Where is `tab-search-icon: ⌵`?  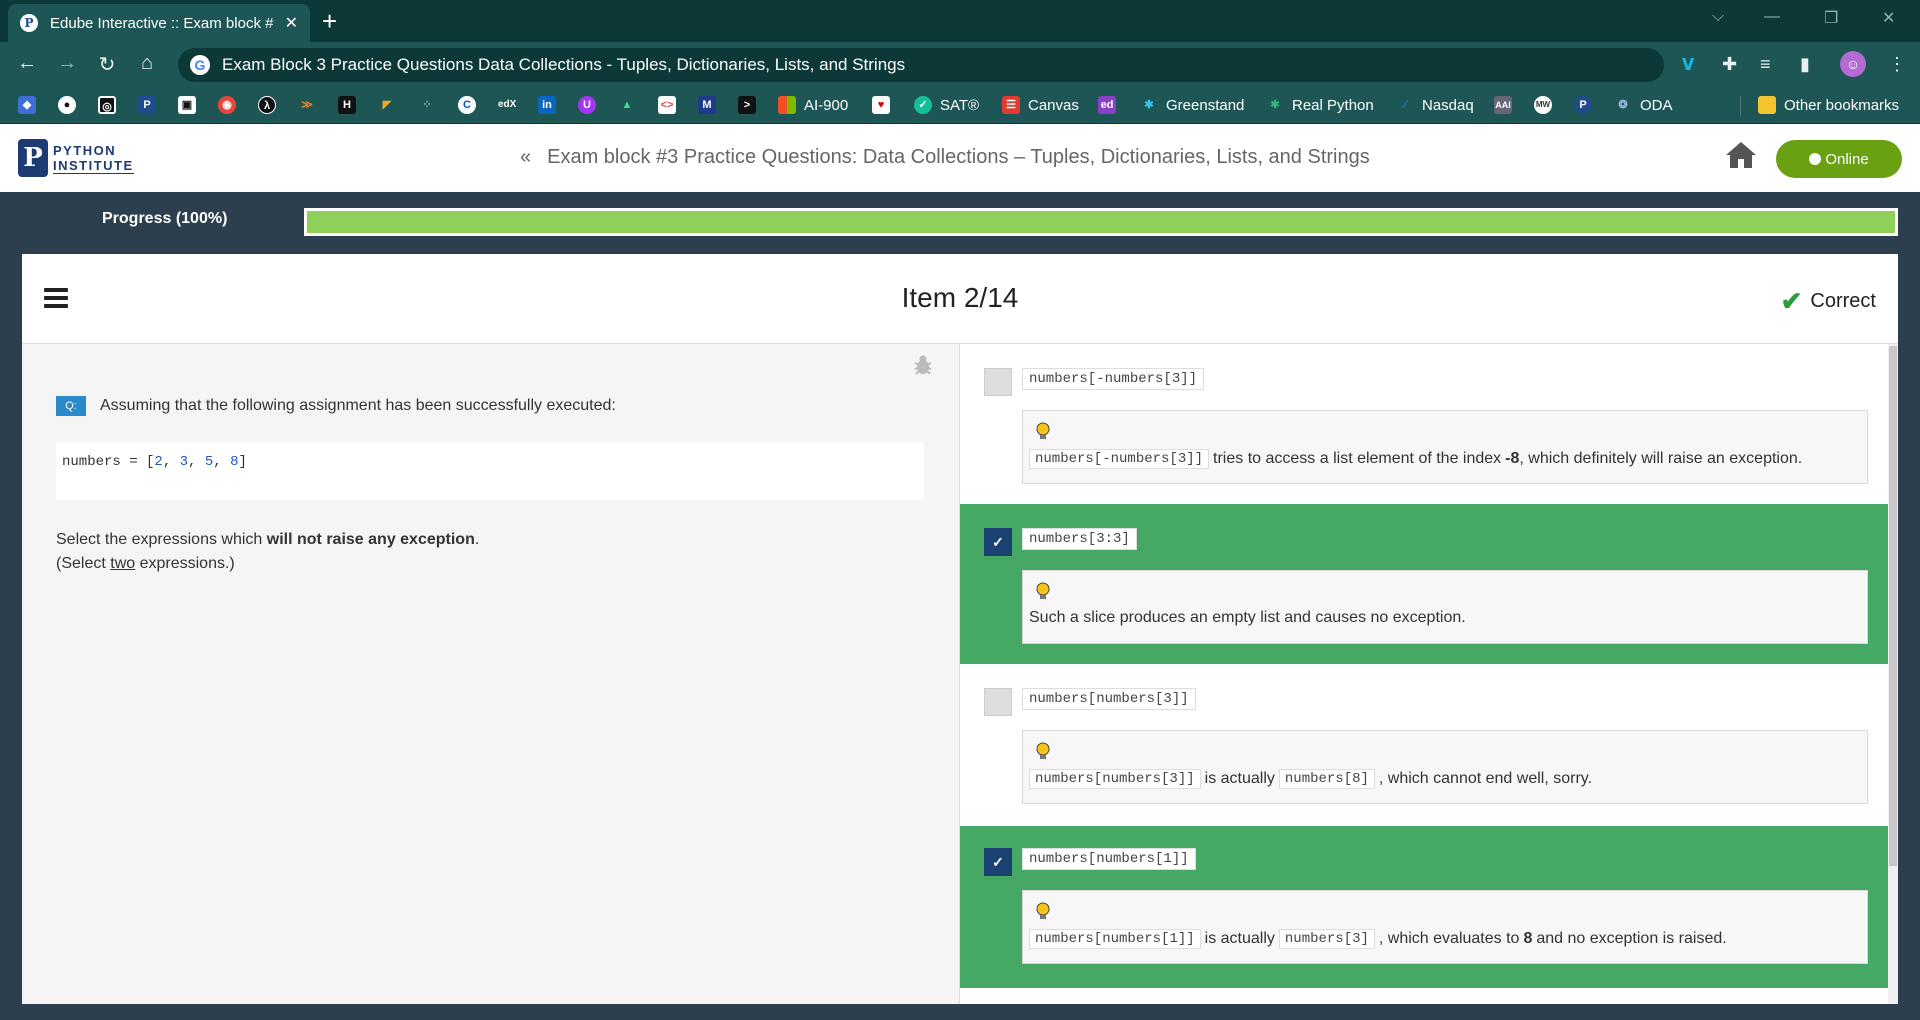
tab-search-icon: ⌵ is located at coordinates (1718, 17).